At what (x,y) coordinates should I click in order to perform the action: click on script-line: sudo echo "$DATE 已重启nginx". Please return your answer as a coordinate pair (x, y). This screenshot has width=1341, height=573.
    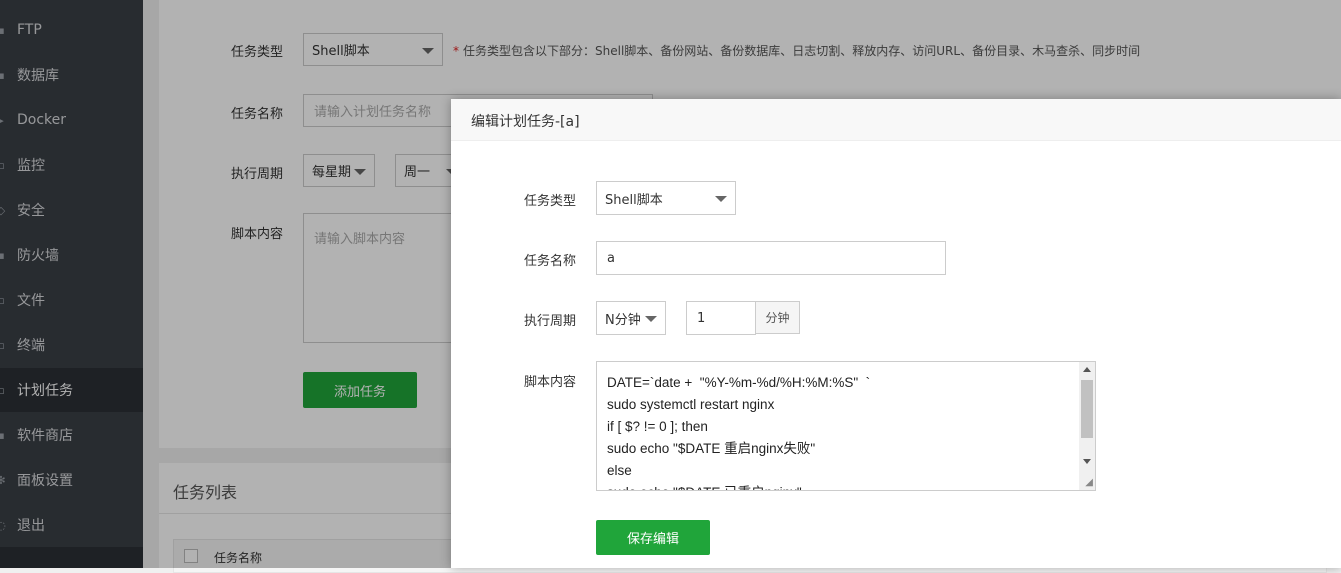
    Looking at the image, I should click on (738, 486).